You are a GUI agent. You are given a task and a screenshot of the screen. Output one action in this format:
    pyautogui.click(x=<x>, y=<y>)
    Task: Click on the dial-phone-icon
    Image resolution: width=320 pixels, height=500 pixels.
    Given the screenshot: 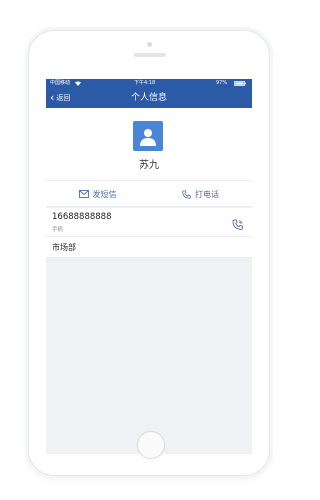 What is the action you would take?
    pyautogui.click(x=238, y=223)
    